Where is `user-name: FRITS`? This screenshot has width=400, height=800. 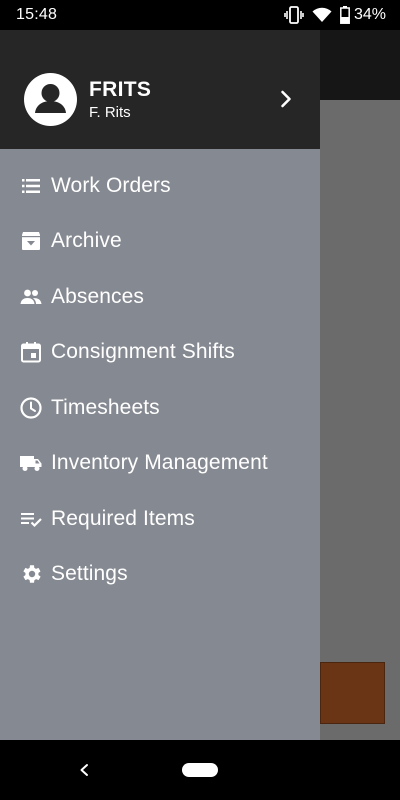
user-name: FRITS is located at coordinates (120, 89).